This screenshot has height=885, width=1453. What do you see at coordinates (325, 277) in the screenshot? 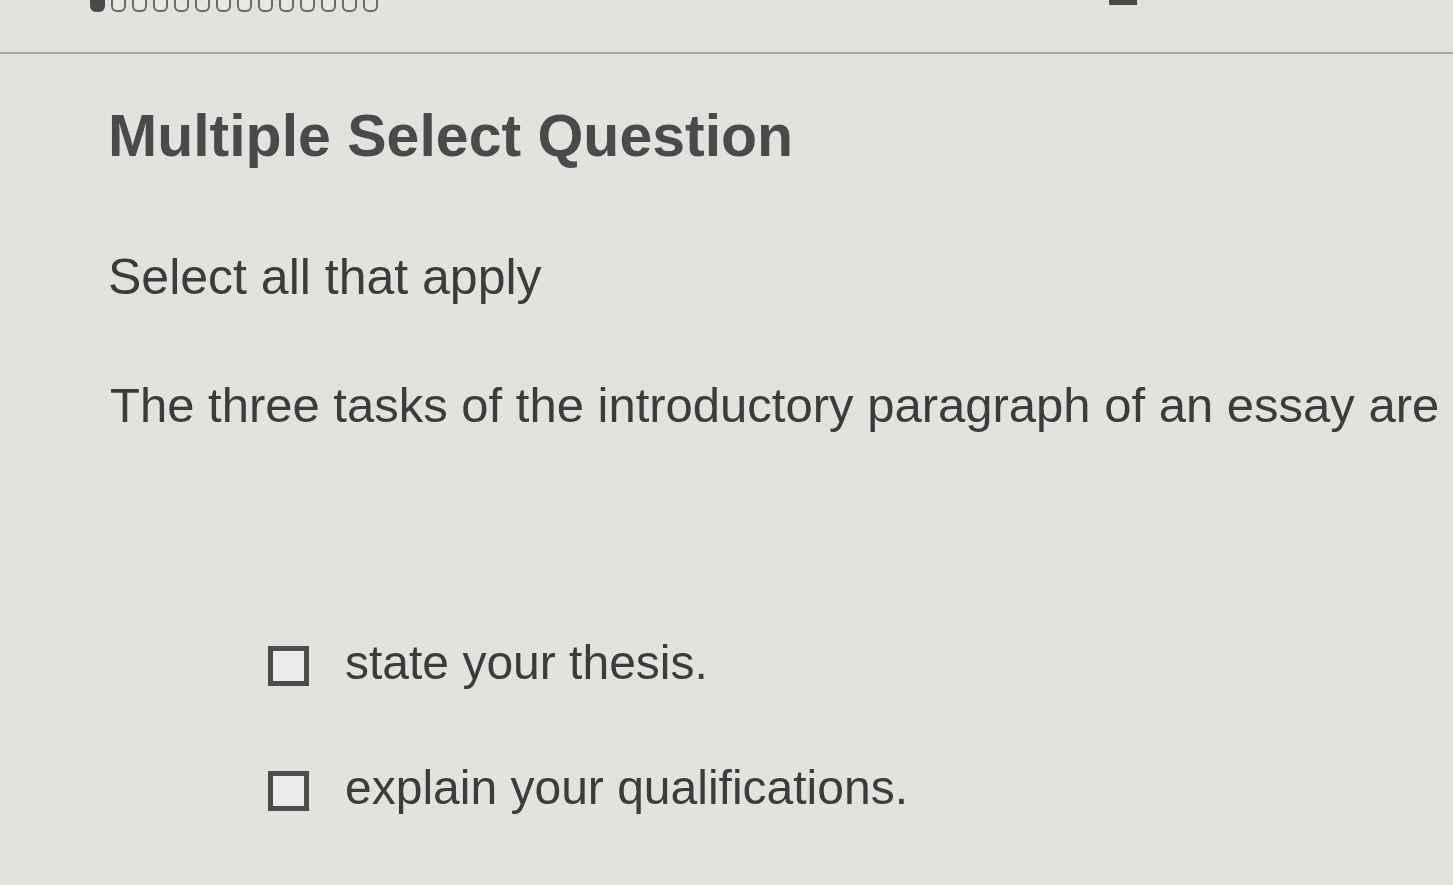
I see `instruction-text: Select all that apply` at bounding box center [325, 277].